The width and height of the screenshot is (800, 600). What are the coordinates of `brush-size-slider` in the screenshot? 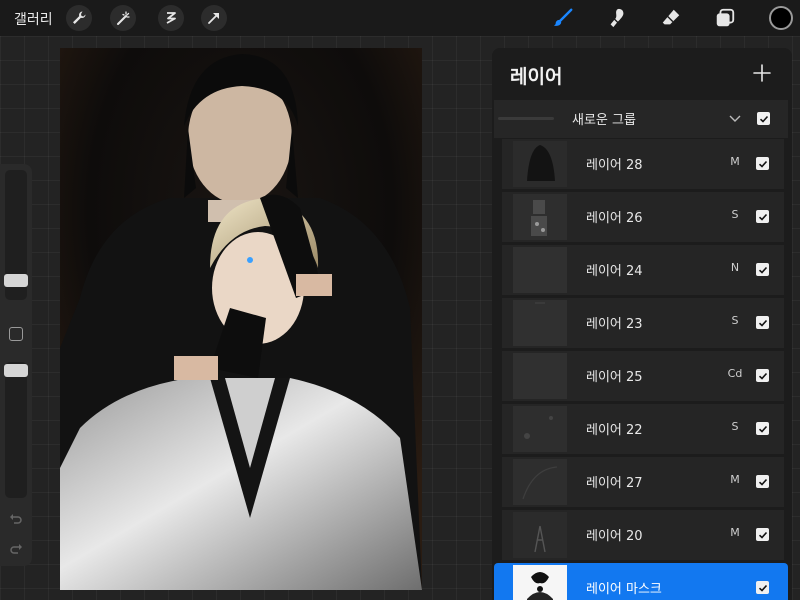 It's located at (16, 235).